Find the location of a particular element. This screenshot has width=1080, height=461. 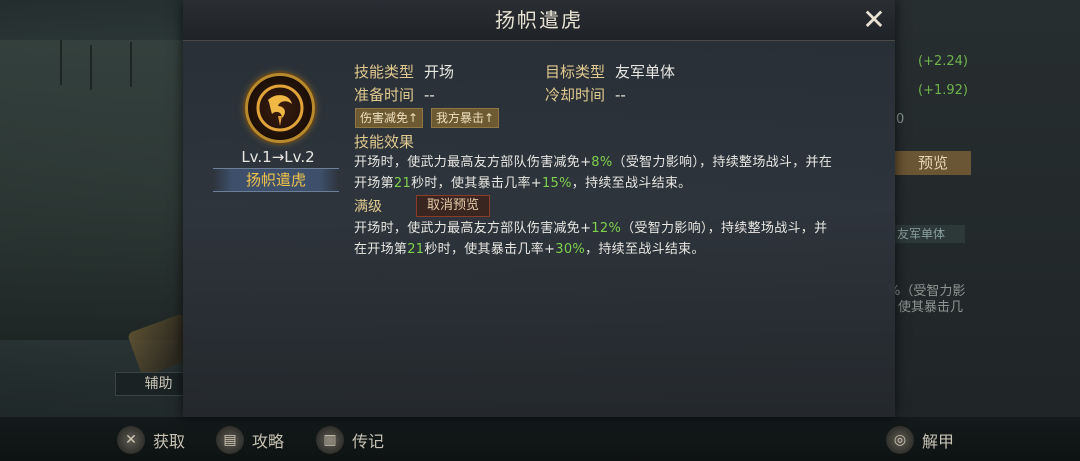

prep-time-row: 准备时间 -- is located at coordinates (394, 94).